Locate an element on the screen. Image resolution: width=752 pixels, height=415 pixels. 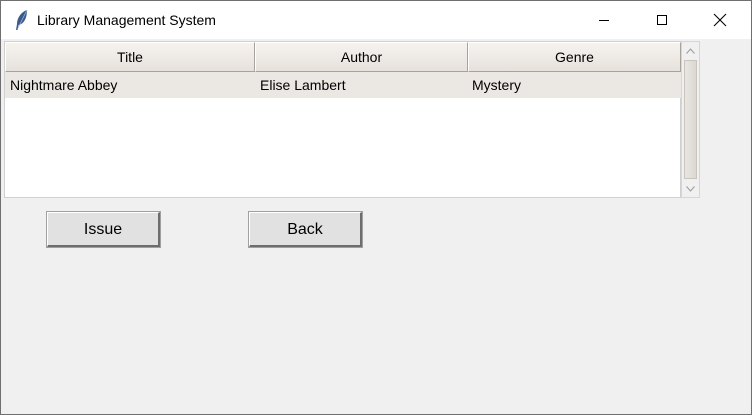
close-button is located at coordinates (720, 20).